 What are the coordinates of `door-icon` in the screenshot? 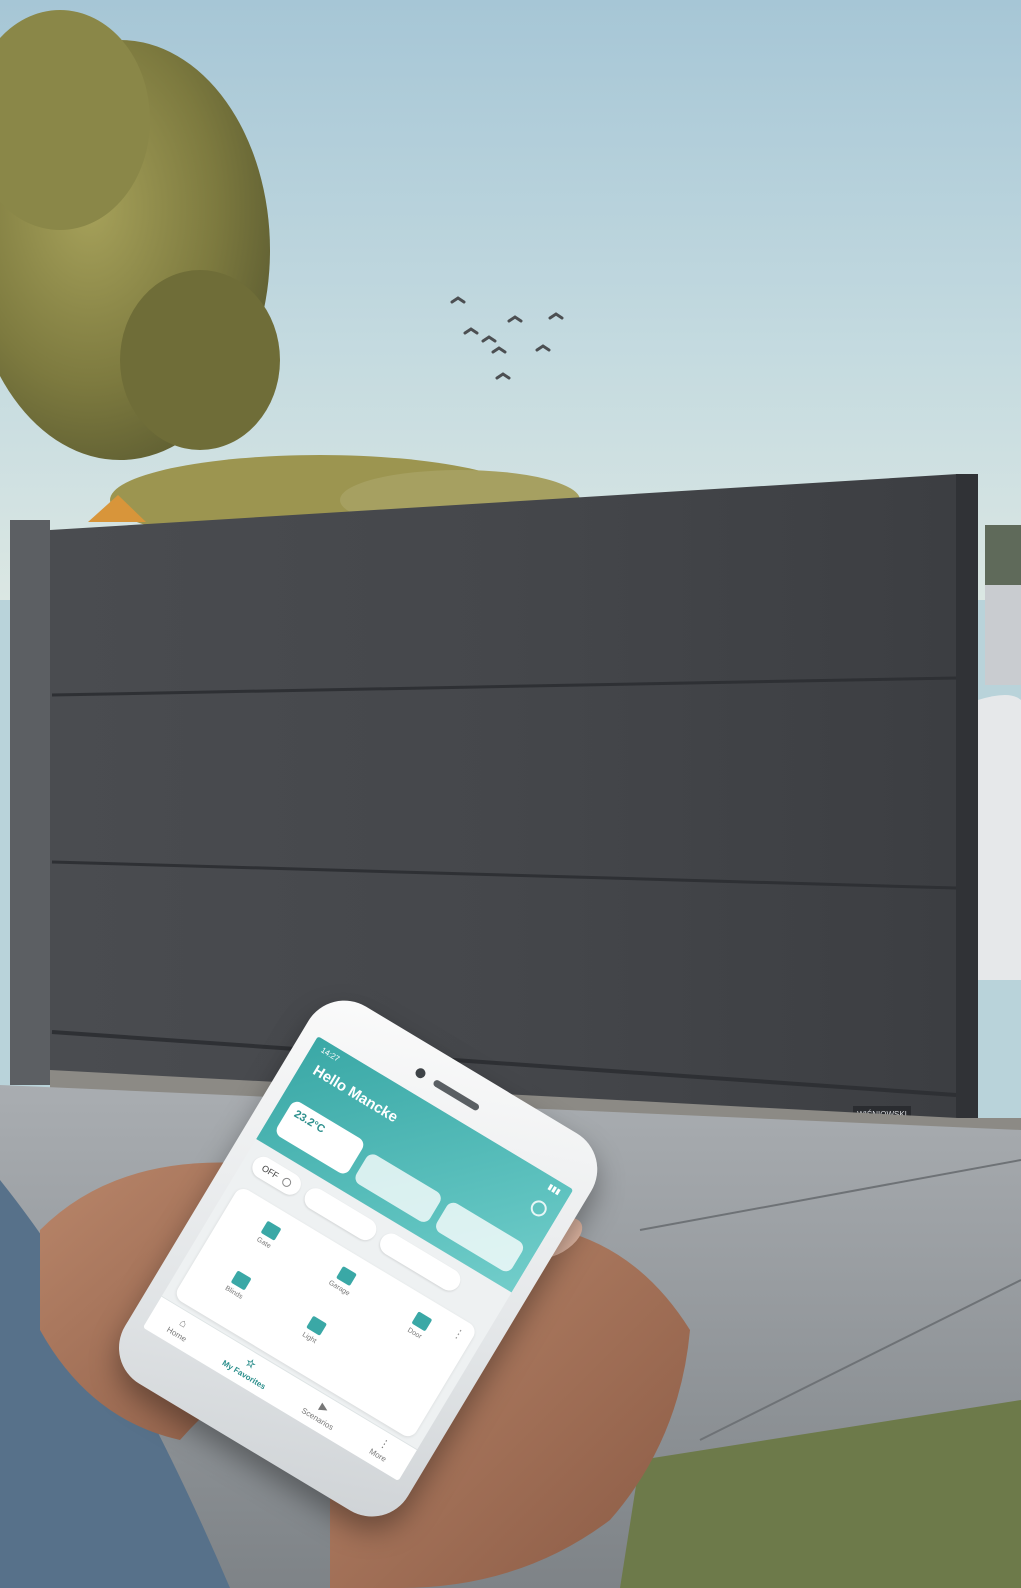 It's located at (422, 1321).